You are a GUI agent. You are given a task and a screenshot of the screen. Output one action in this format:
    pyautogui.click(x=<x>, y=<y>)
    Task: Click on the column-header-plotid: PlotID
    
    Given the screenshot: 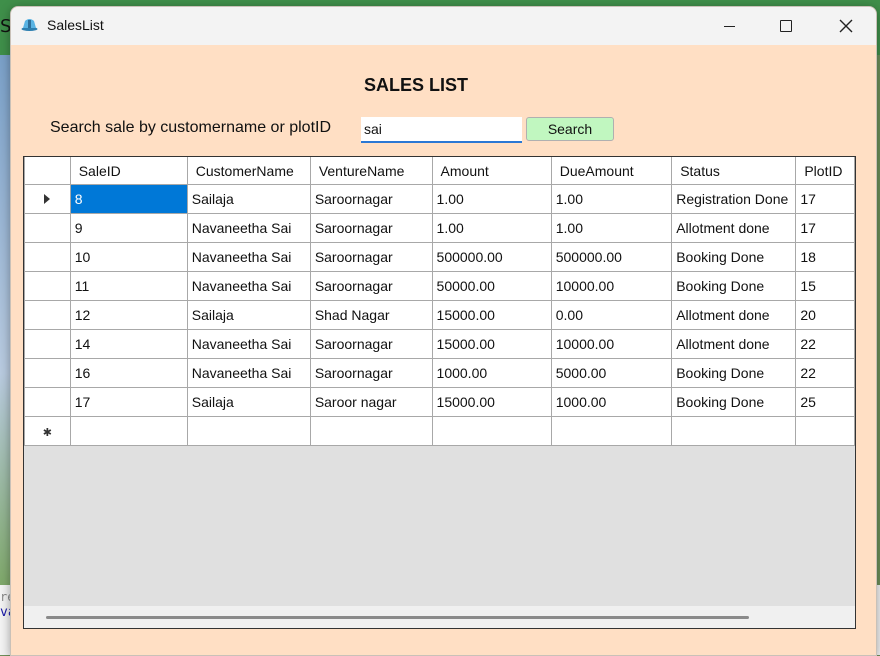 What is the action you would take?
    pyautogui.click(x=825, y=171)
    